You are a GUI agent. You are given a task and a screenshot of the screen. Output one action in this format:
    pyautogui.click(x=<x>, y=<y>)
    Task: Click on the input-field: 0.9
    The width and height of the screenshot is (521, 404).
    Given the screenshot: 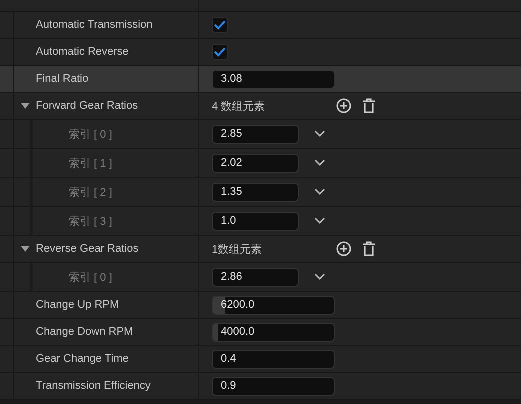 What is the action you would take?
    pyautogui.click(x=273, y=386)
    